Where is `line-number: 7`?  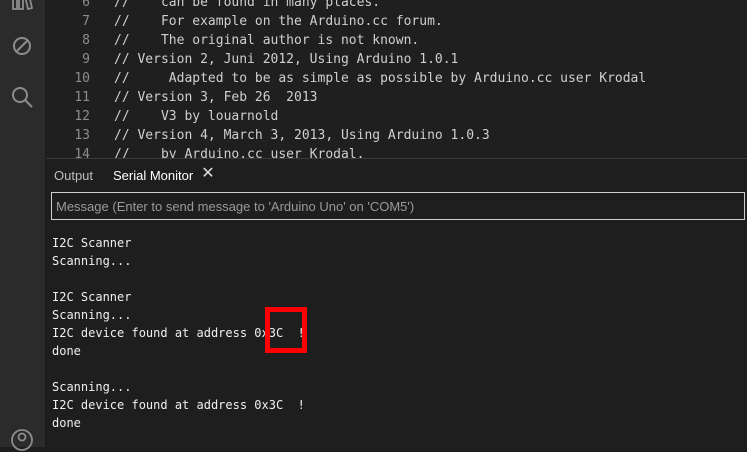
line-number: 7 is located at coordinates (86, 21).